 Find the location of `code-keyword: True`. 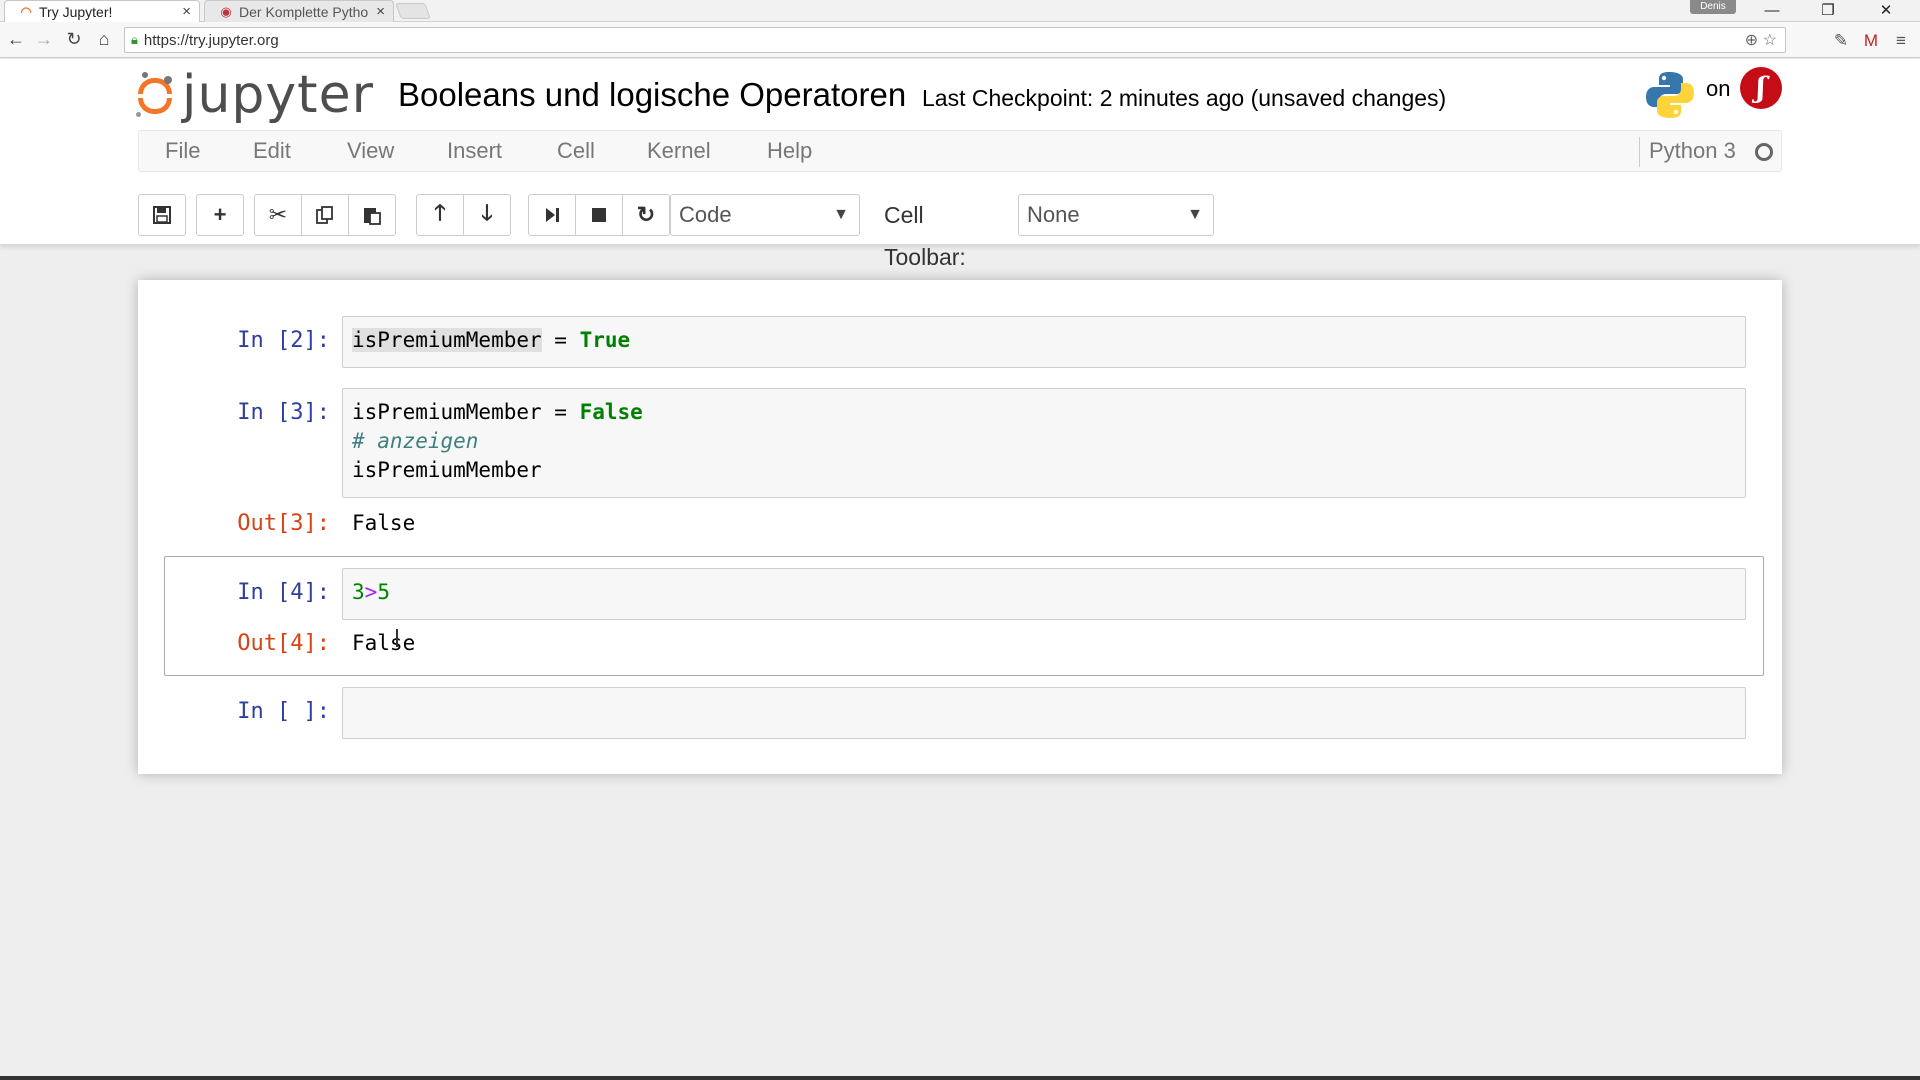

code-keyword: True is located at coordinates (605, 340).